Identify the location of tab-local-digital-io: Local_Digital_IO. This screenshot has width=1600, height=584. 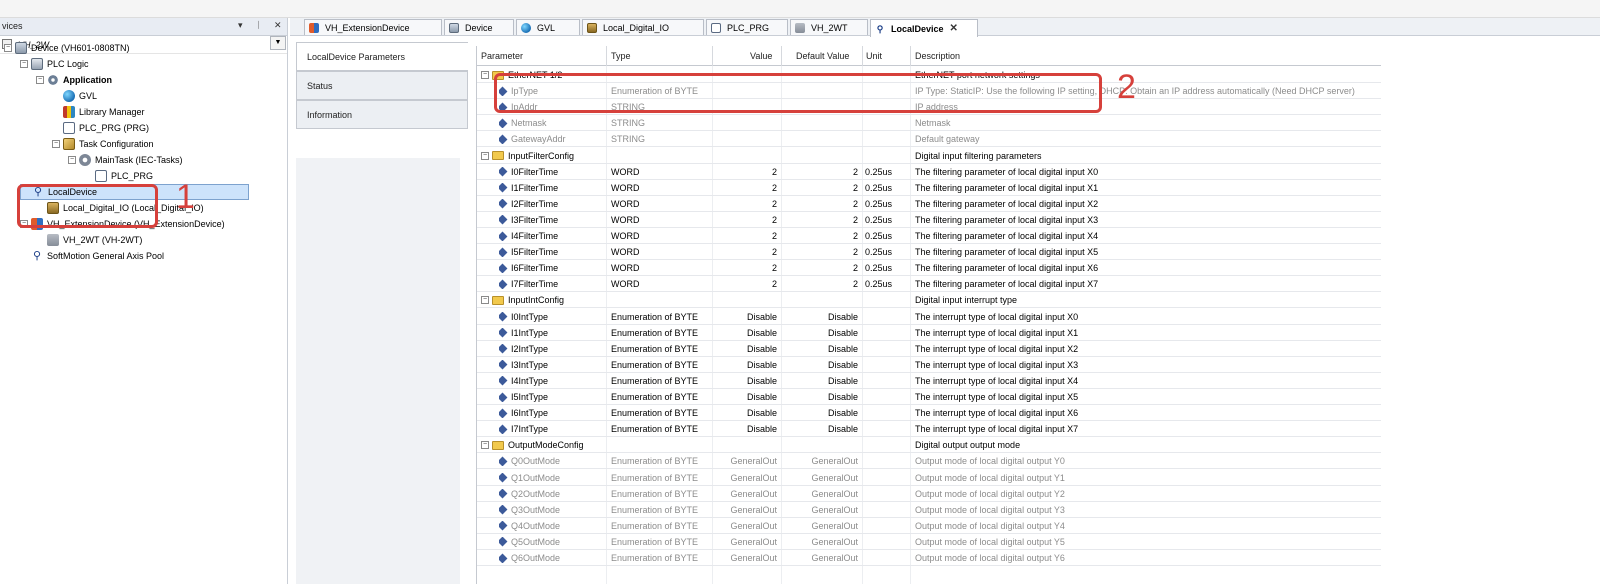
(643, 27).